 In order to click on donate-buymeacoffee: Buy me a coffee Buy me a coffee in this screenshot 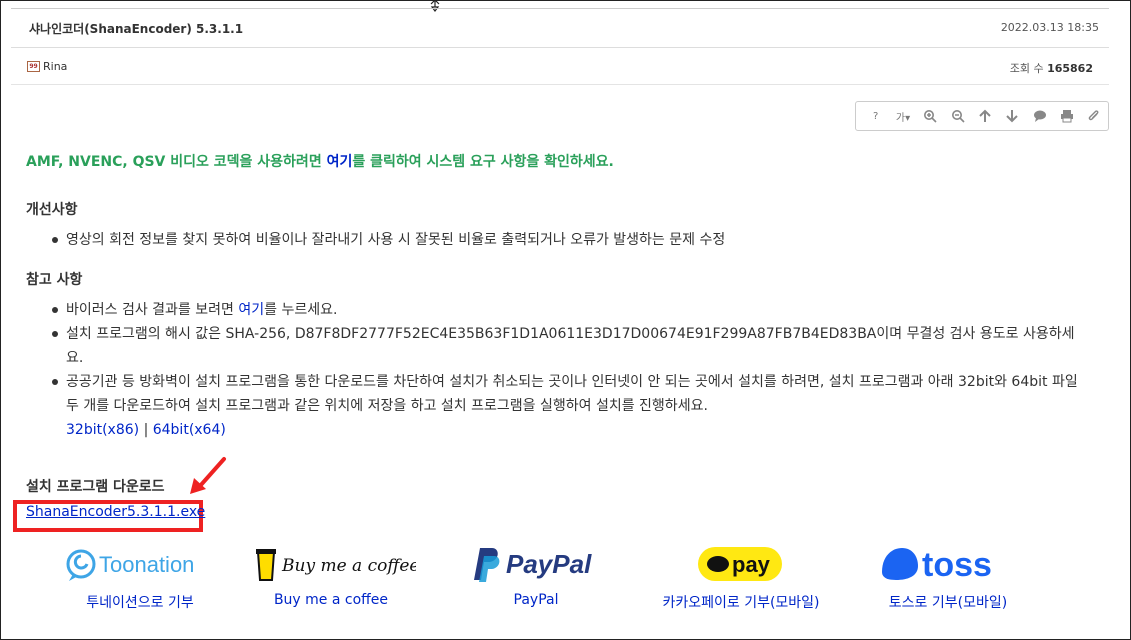, I will do `click(331, 574)`.